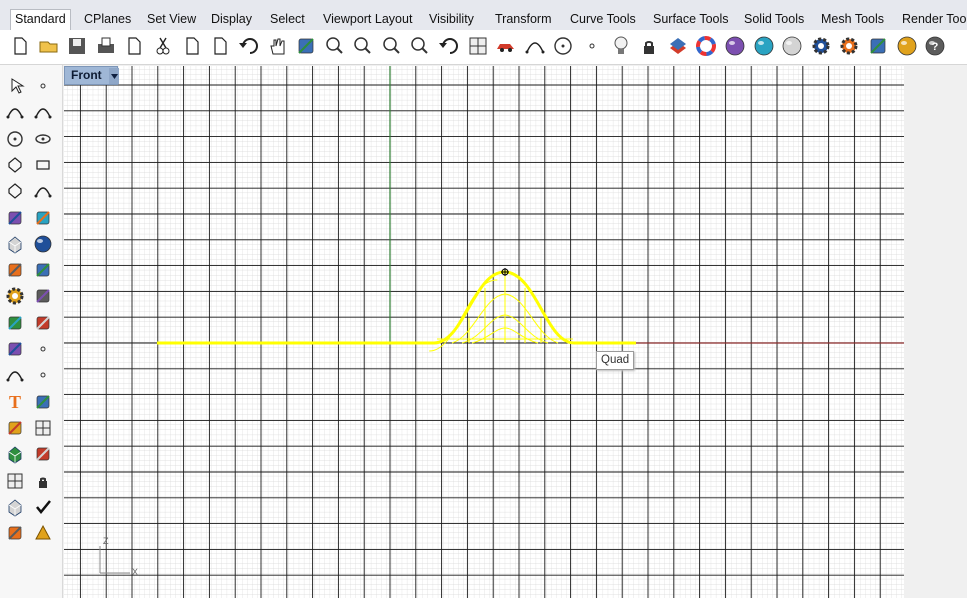 This screenshot has width=967, height=598. Describe the element at coordinates (706, 46) in the screenshot. I see `color-wheel-button` at that location.